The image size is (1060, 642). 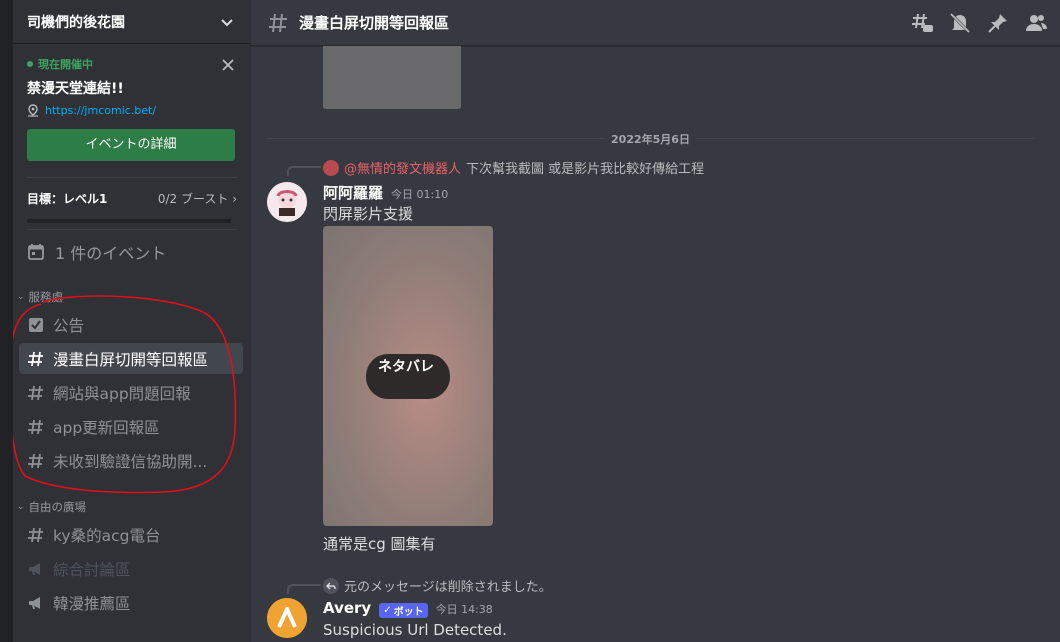 I want to click on boost-goal: 目標：レベル1 0/2 ブースト ›, so click(x=132, y=200).